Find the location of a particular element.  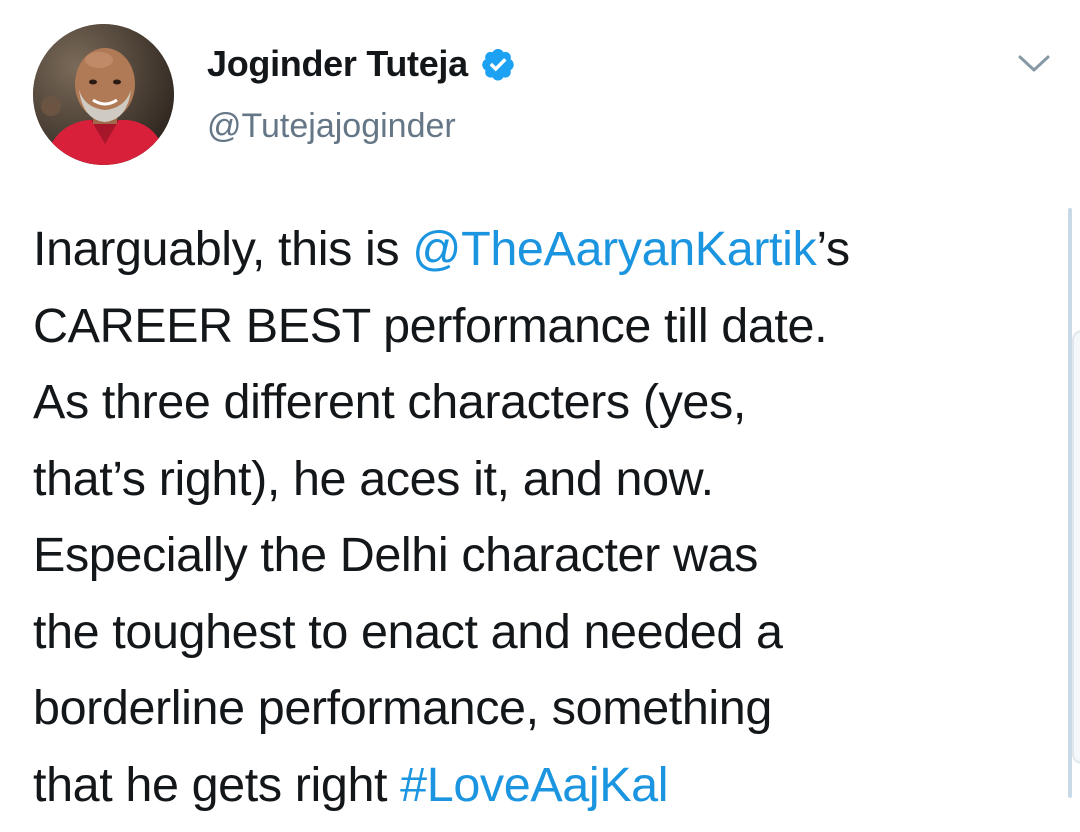

tweet-text-line: that’s right), he aces it, and now. is located at coordinates (545, 479).